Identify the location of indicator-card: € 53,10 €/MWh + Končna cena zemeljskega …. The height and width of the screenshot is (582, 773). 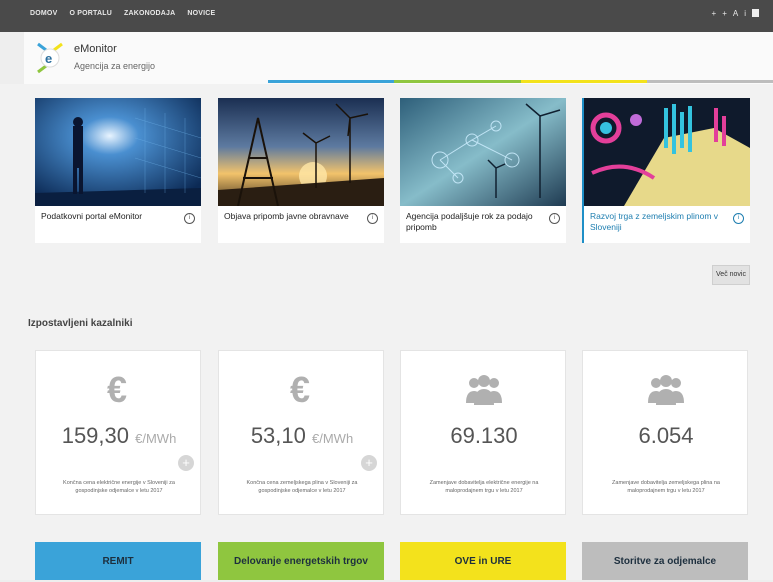
(301, 432).